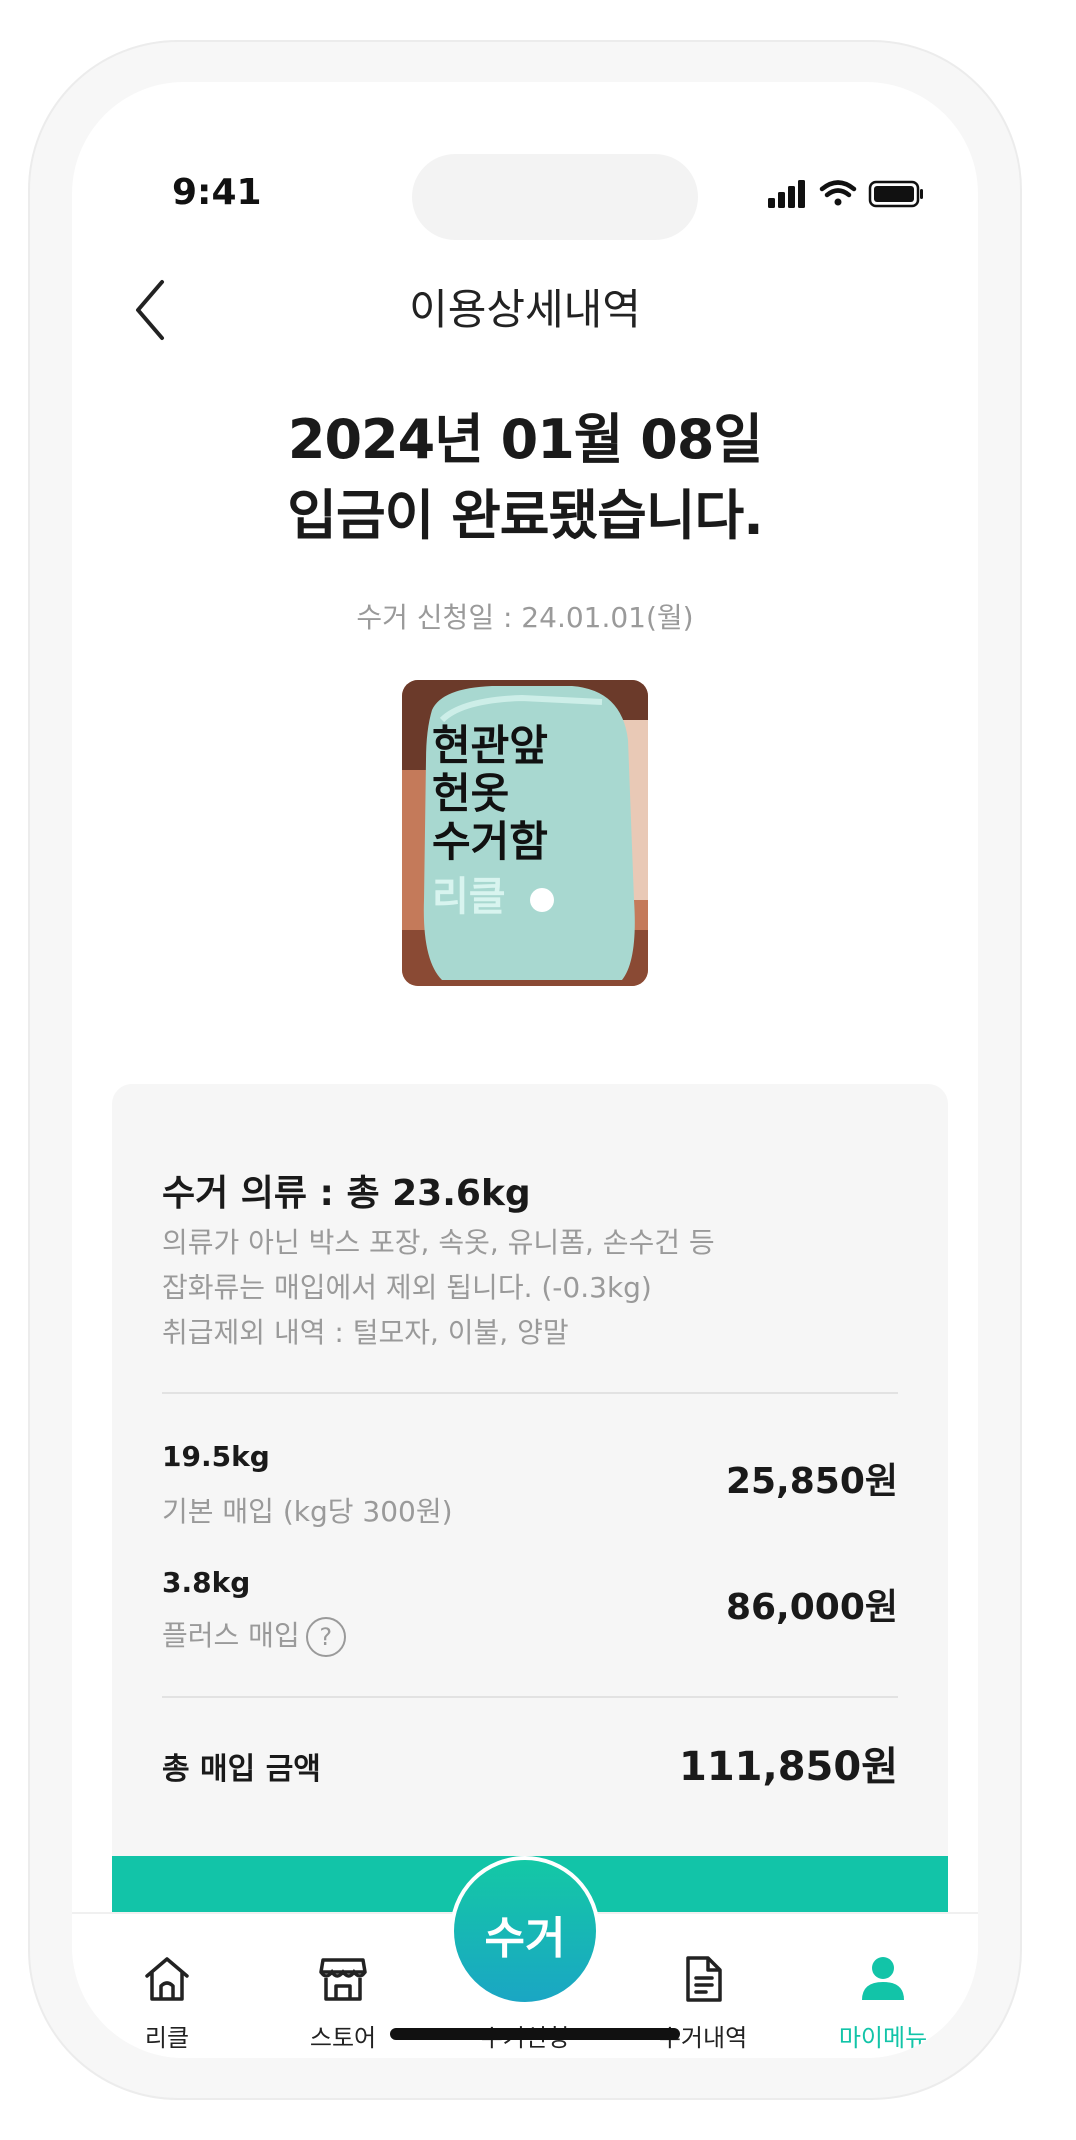  Describe the element at coordinates (365, 1332) in the screenshot. I see `note-line: 취급제외 내역 : 털모자, 이불, 양말` at that location.